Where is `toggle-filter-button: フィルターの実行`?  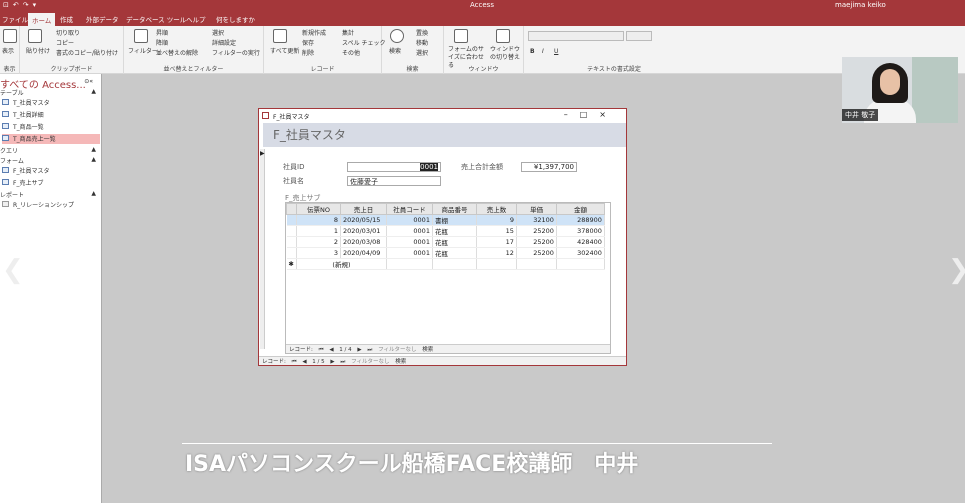 toggle-filter-button: フィルターの実行 is located at coordinates (236, 52).